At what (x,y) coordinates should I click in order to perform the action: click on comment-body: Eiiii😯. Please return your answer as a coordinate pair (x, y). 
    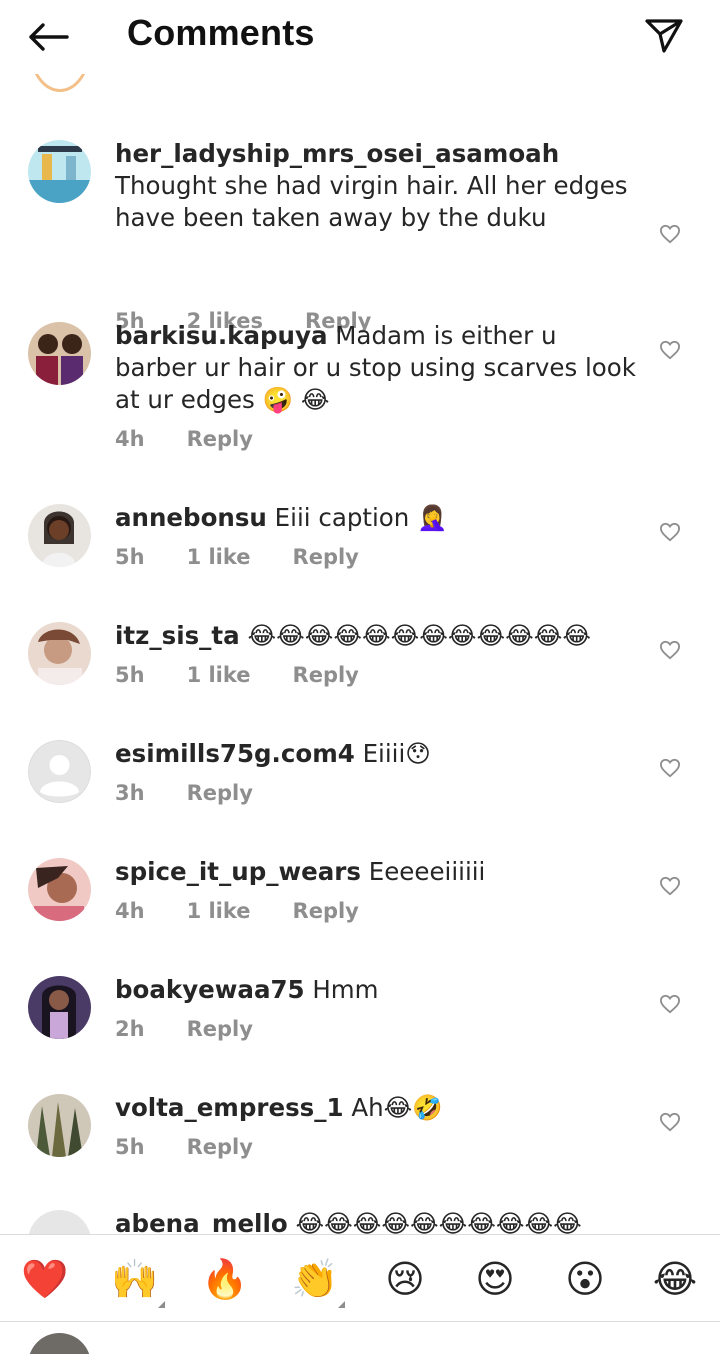
    Looking at the image, I should click on (396, 753).